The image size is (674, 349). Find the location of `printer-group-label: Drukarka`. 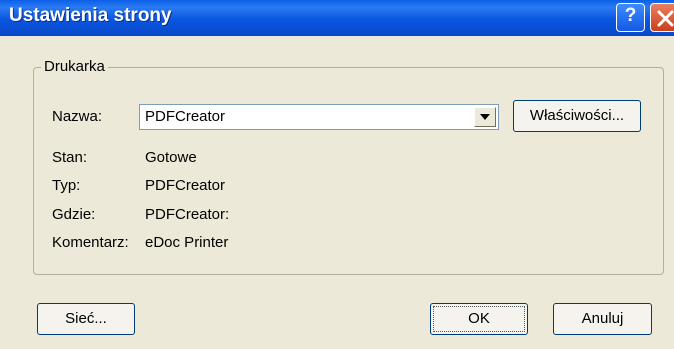

printer-group-label: Drukarka is located at coordinates (74, 66).